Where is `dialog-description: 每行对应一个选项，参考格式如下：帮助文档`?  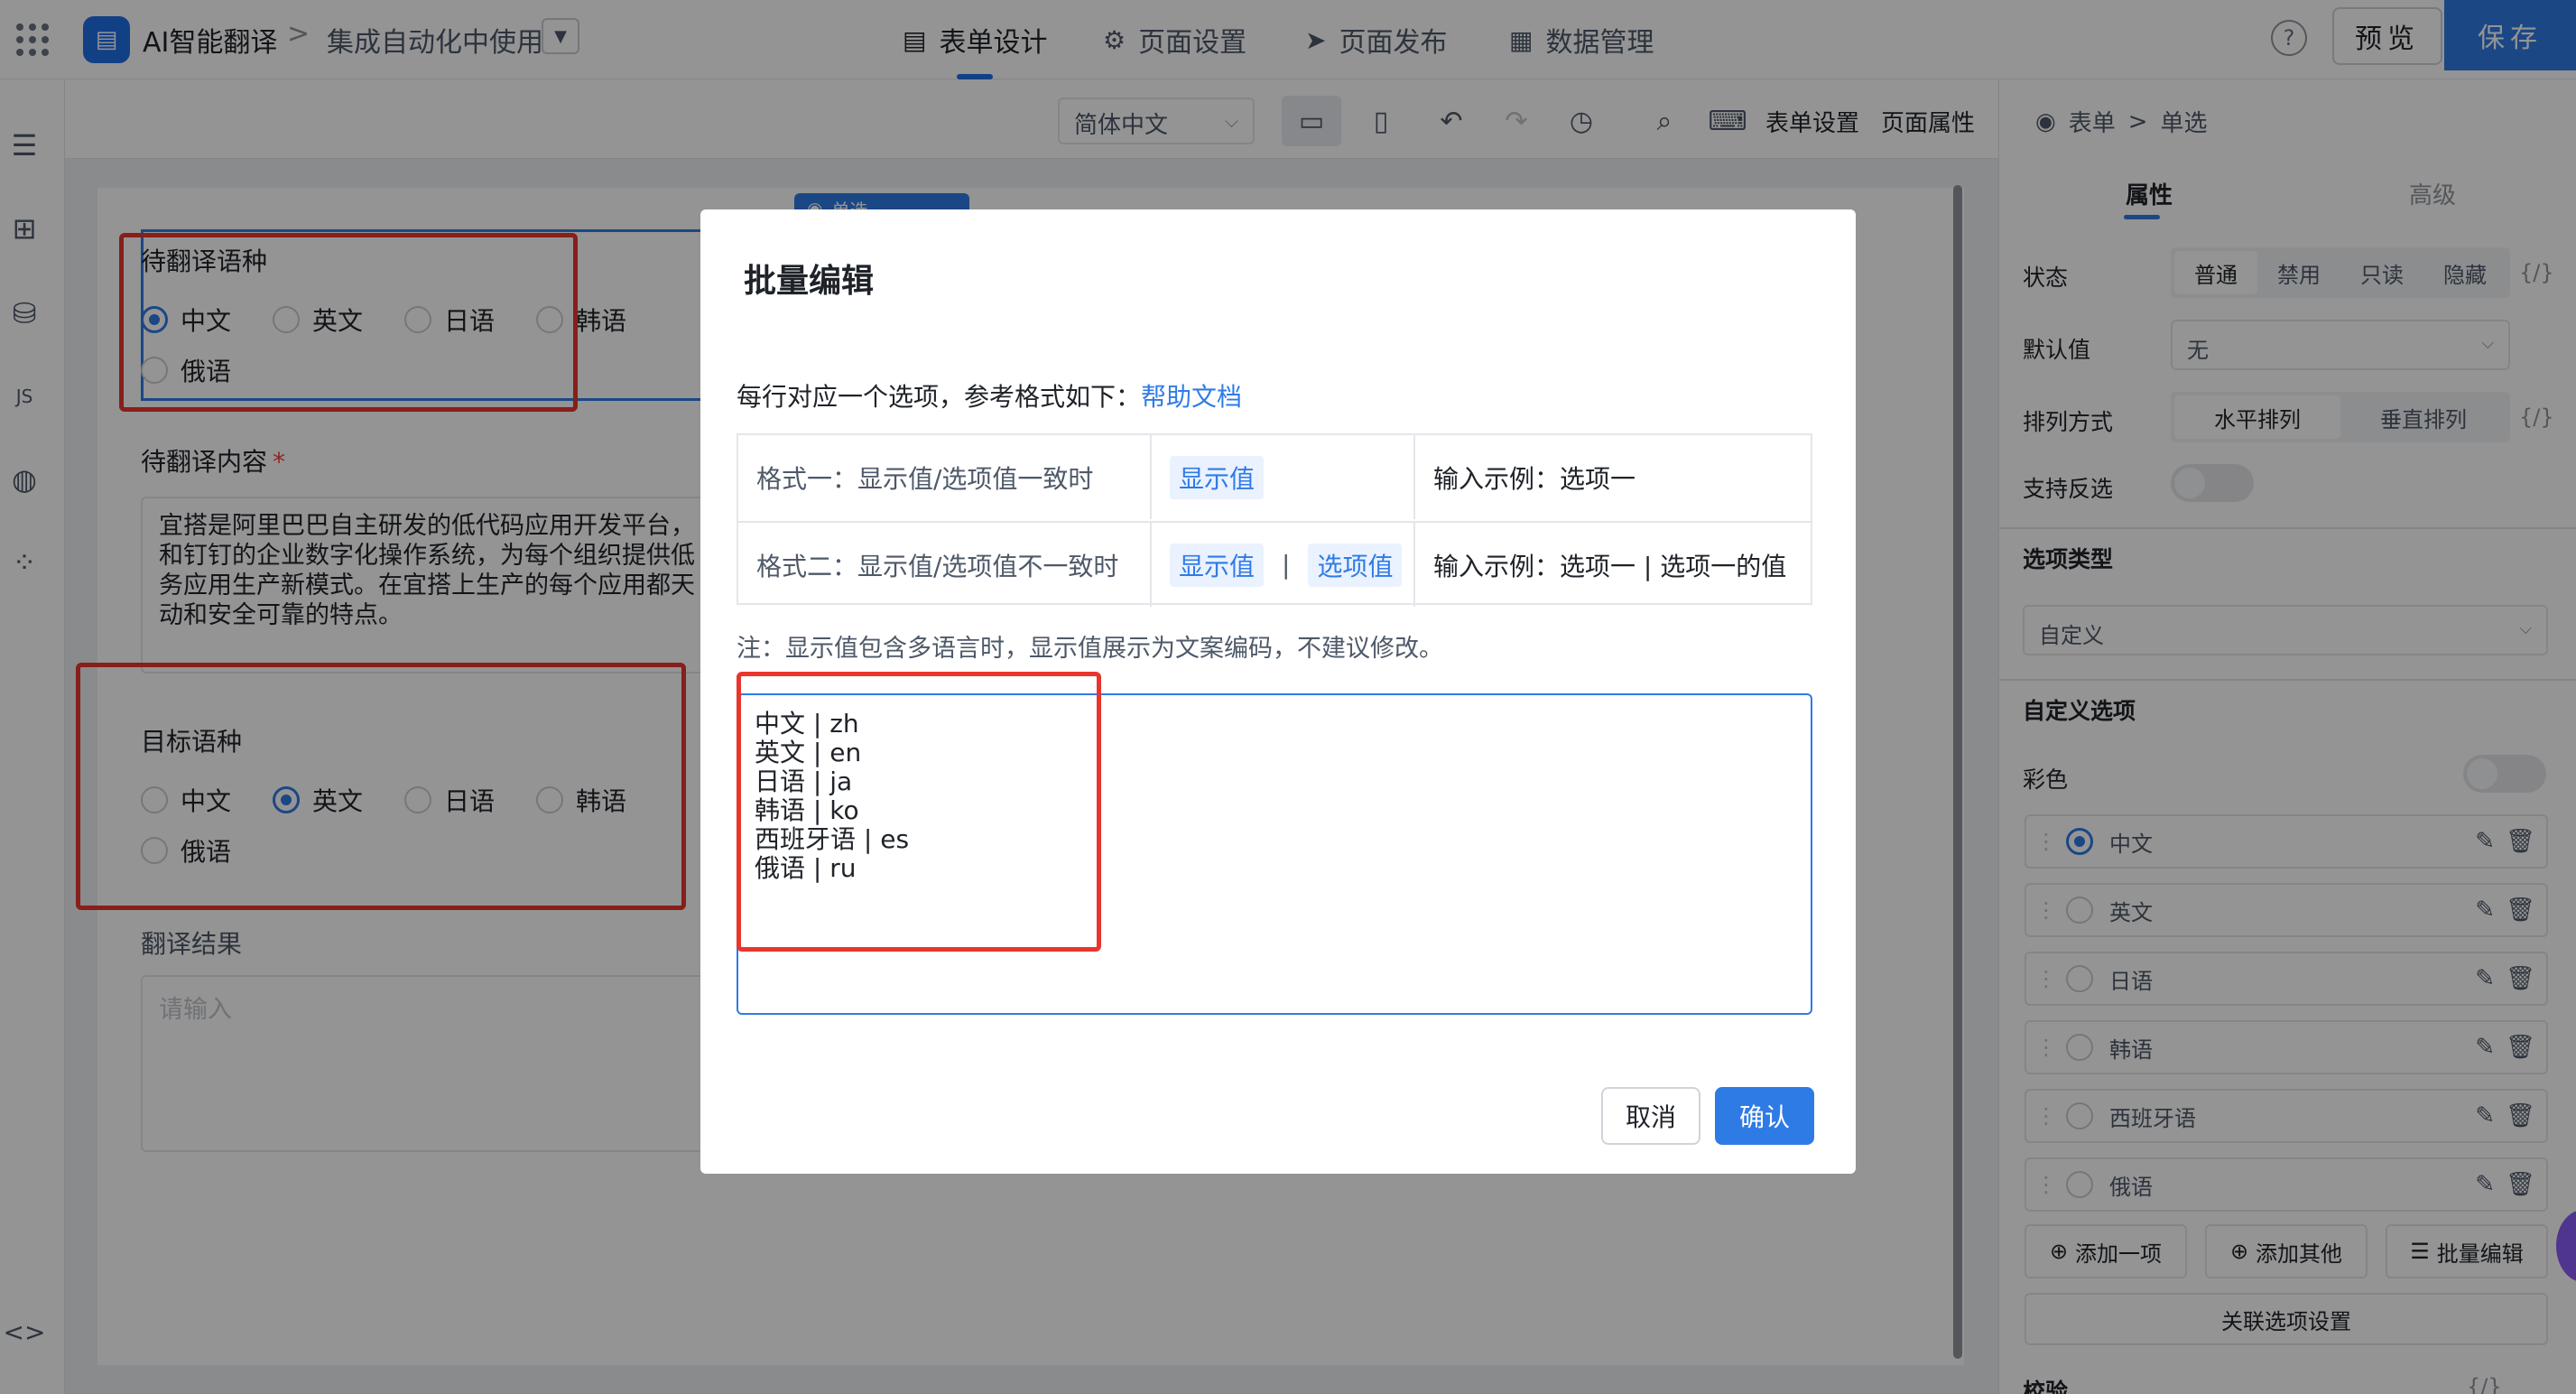 dialog-description: 每行对应一个选项，参考格式如下：帮助文档 is located at coordinates (990, 397).